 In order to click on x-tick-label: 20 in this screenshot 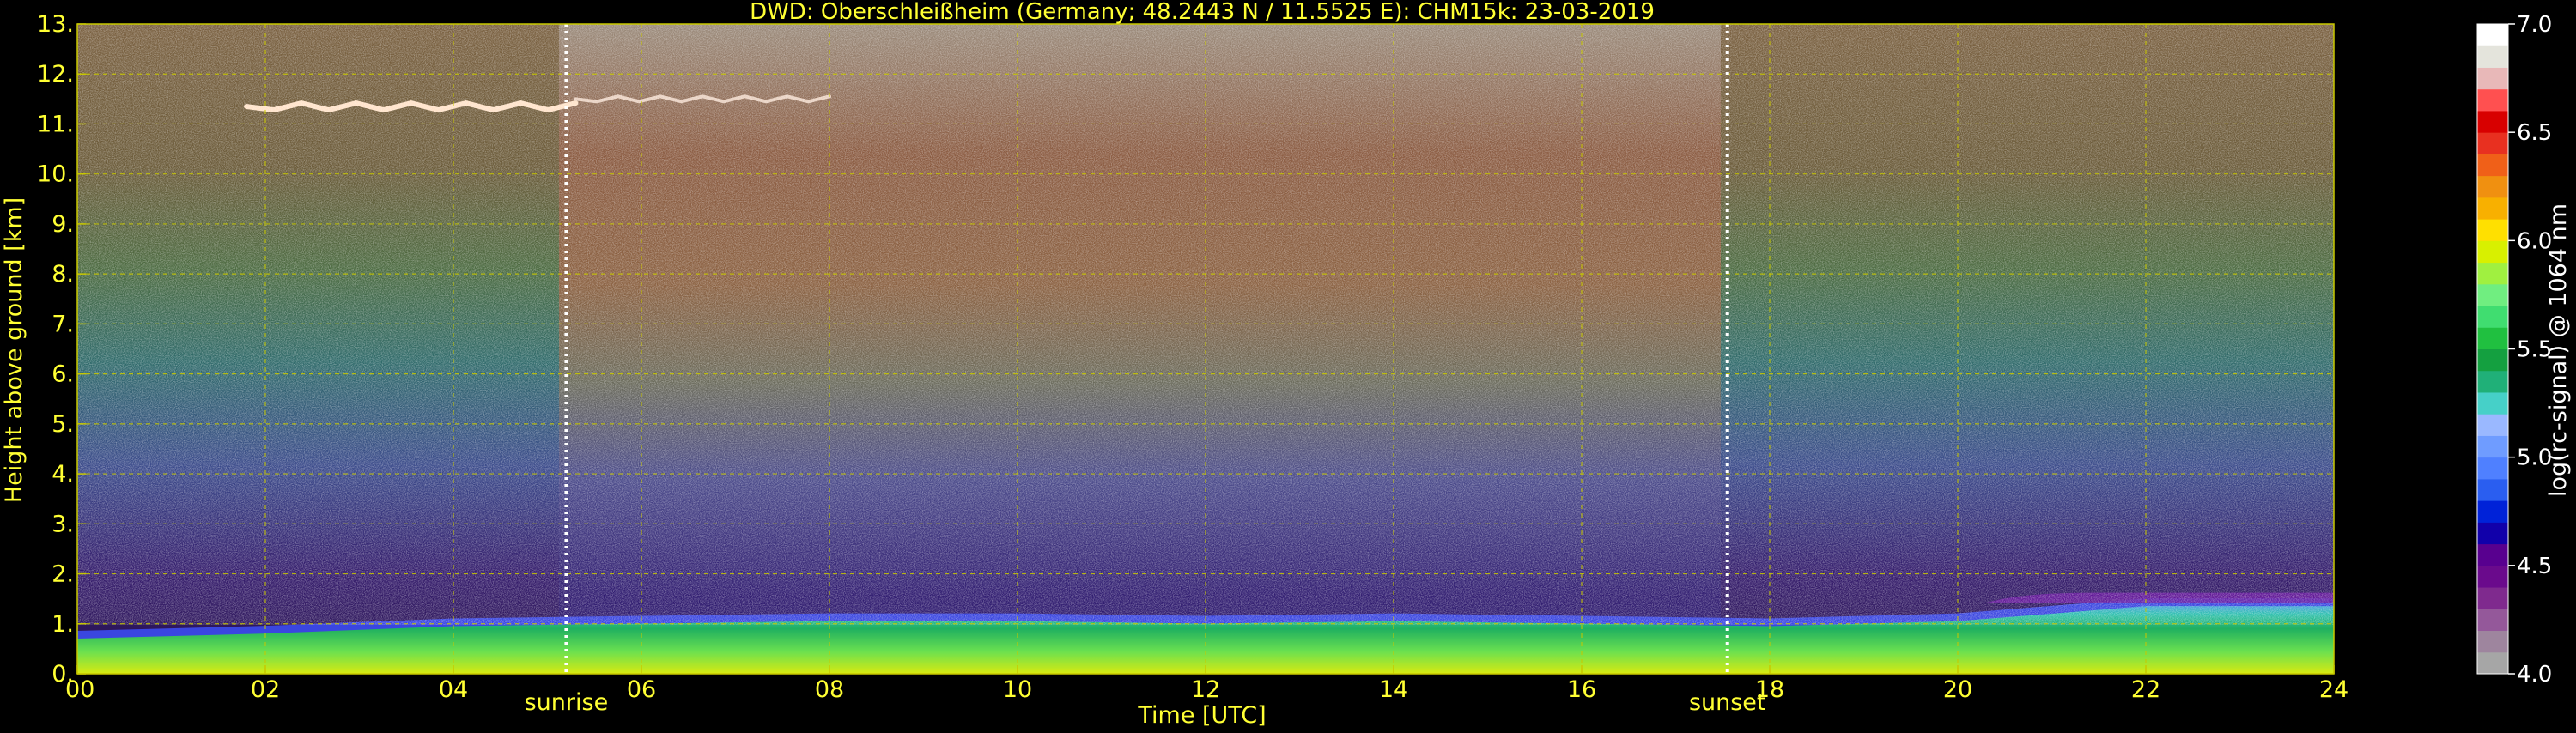, I will do `click(1958, 689)`.